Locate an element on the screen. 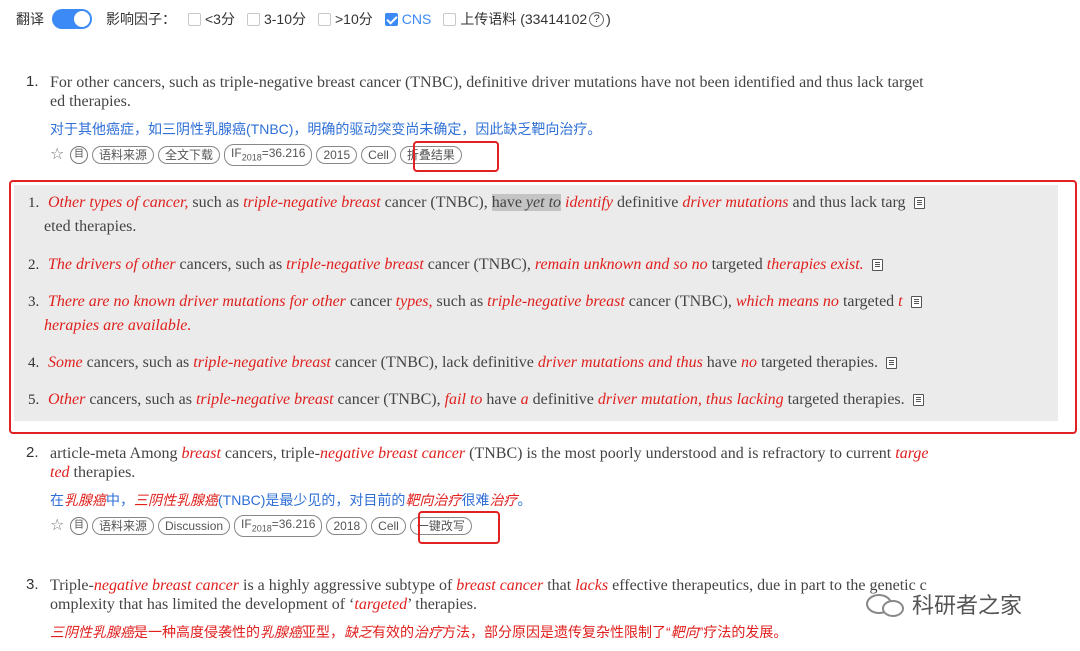  option-3-10-label: 3-10分 is located at coordinates (284, 19).